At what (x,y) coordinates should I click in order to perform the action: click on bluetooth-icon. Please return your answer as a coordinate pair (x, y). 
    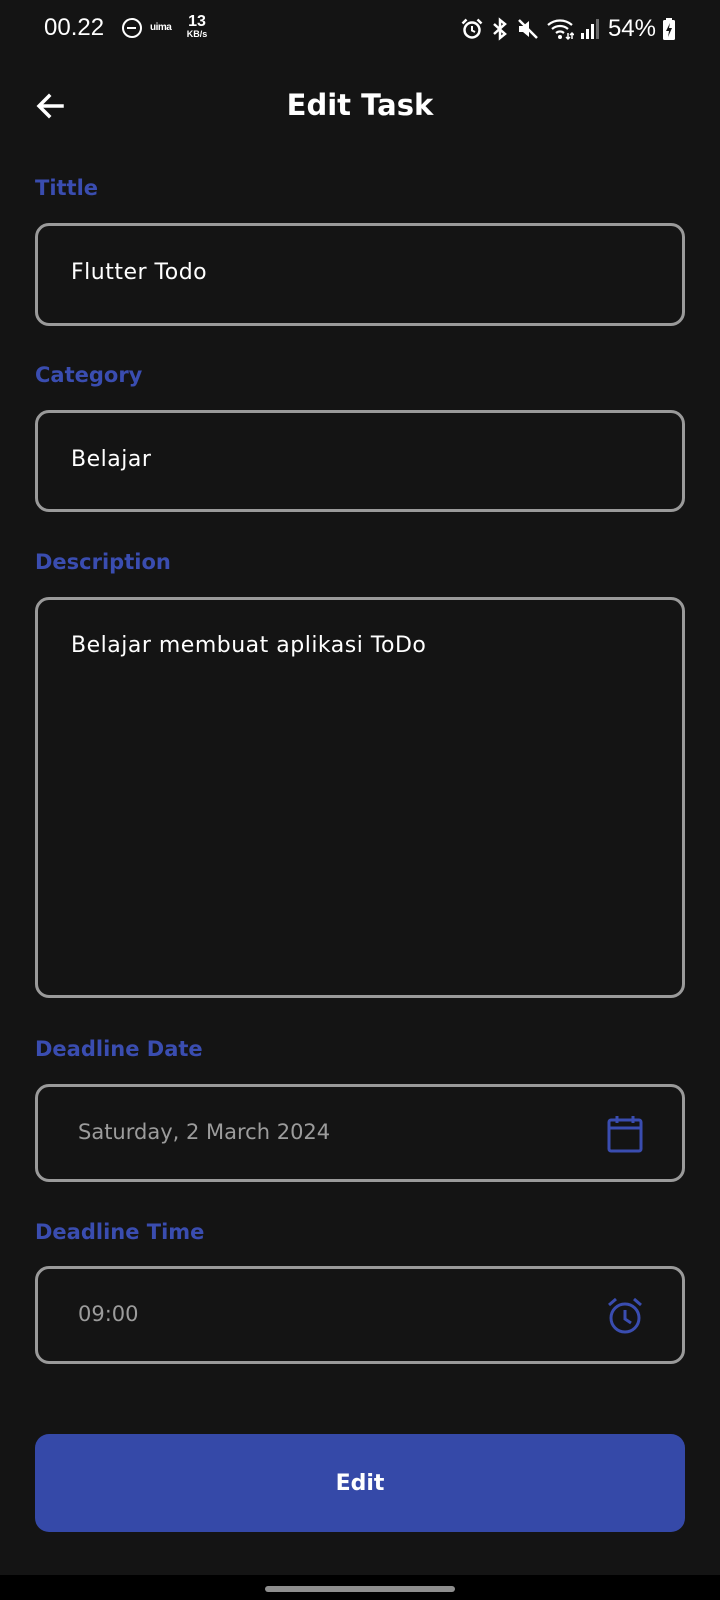
    Looking at the image, I should click on (500, 29).